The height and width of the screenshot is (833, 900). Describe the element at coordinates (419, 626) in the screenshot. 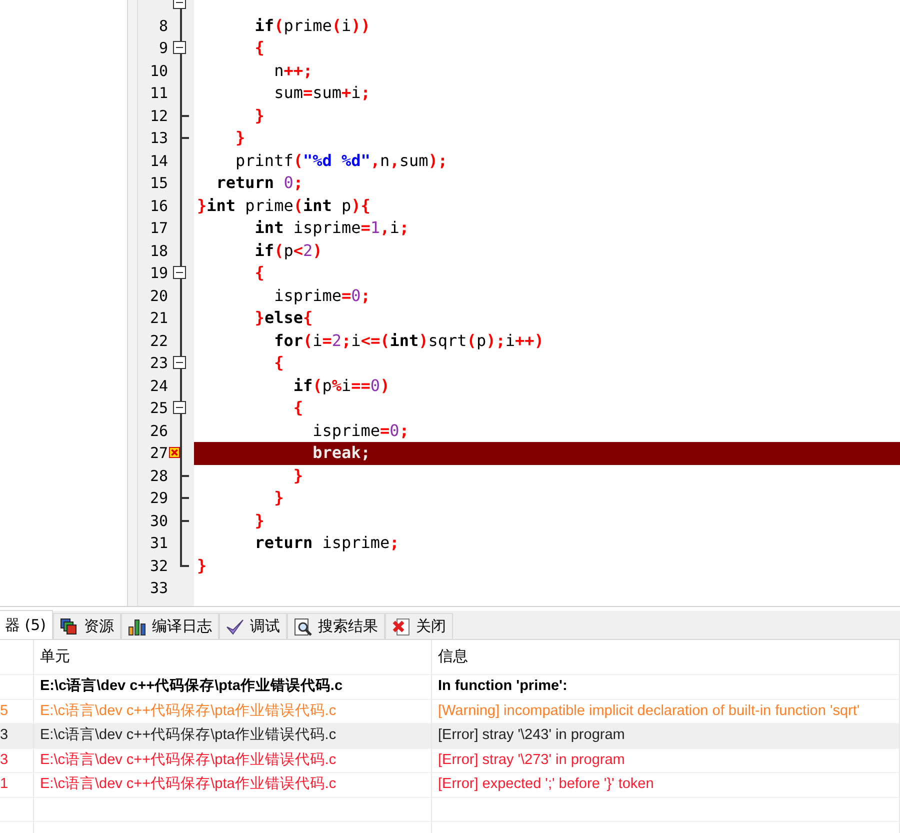

I see `panel-tab: 关闭` at that location.